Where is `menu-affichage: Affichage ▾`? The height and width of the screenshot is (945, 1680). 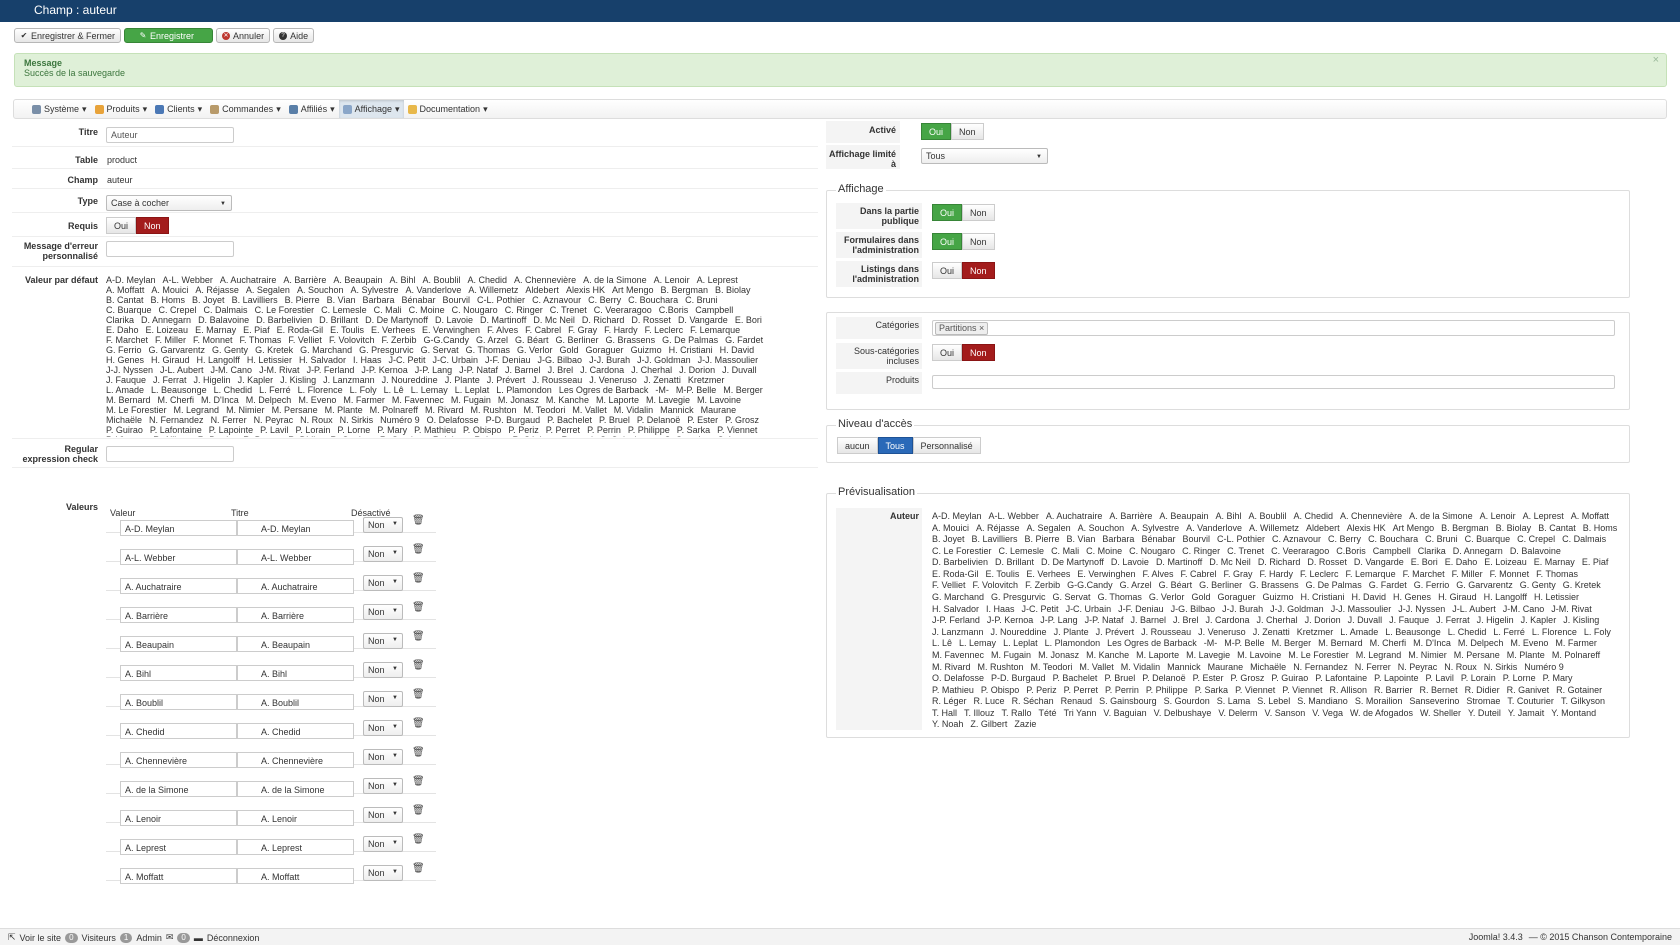 menu-affichage: Affichage ▾ is located at coordinates (371, 109).